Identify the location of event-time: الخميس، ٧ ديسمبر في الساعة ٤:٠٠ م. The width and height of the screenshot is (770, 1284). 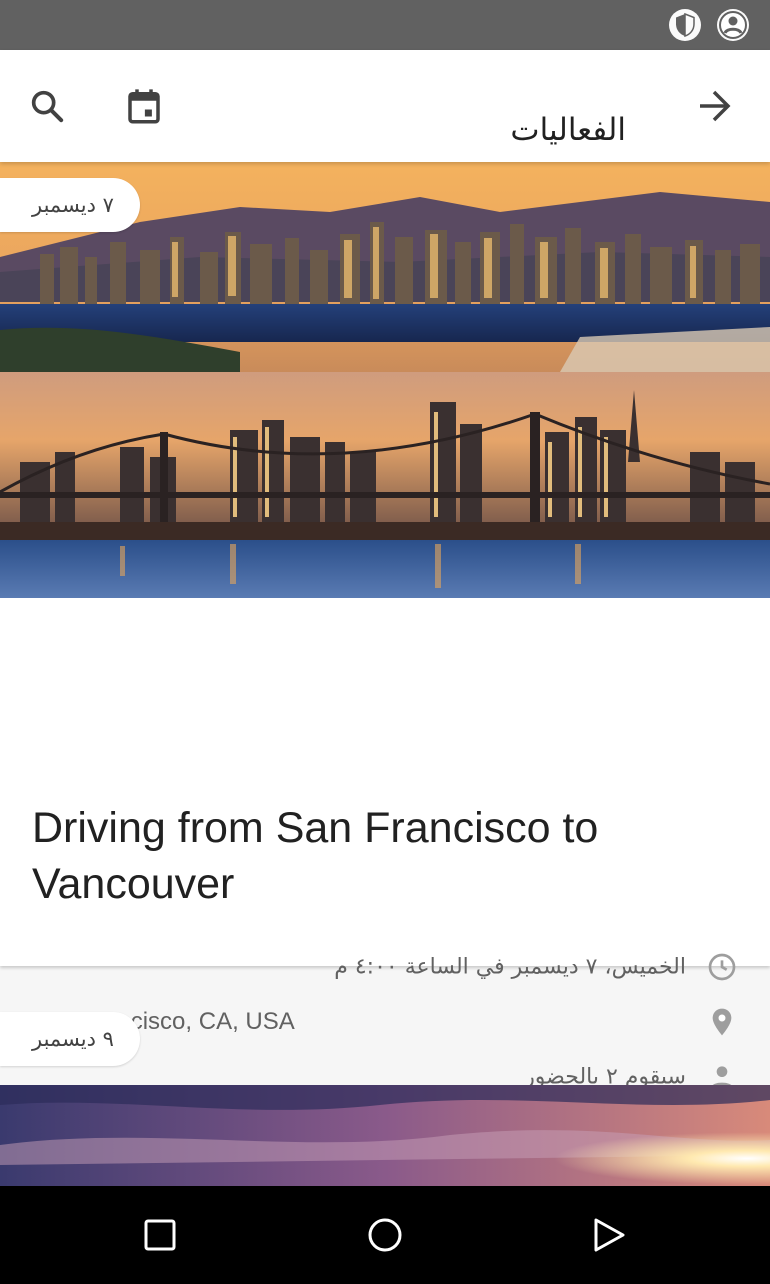
(510, 967).